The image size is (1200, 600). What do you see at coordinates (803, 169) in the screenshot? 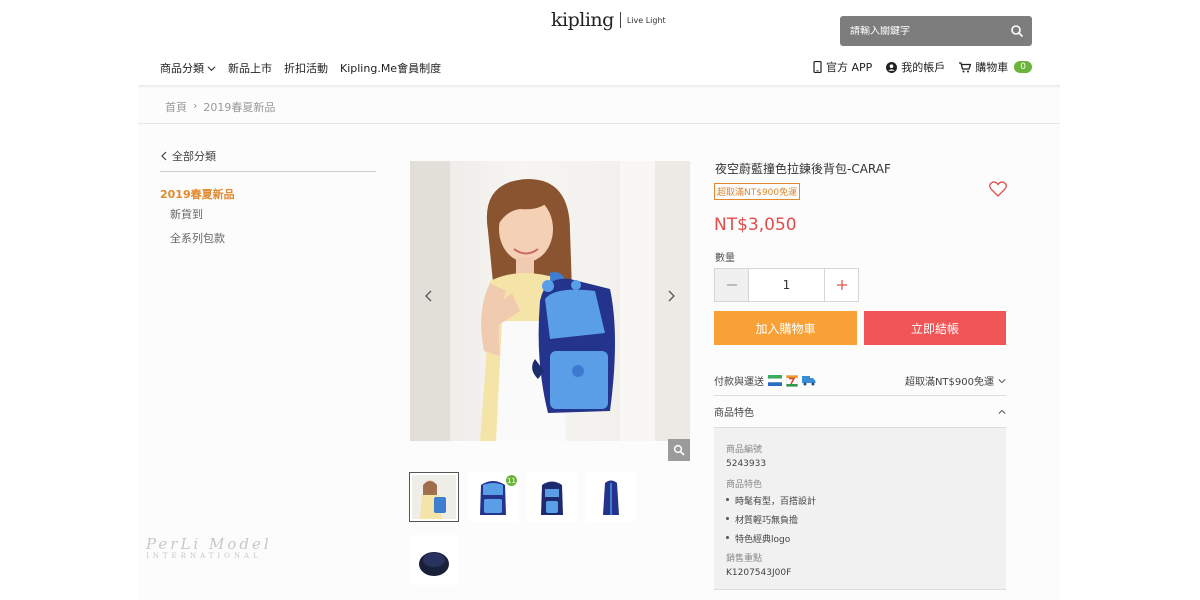
I see `product-title: 夜空蔚藍撞色拉鍊後背包-CARAF` at bounding box center [803, 169].